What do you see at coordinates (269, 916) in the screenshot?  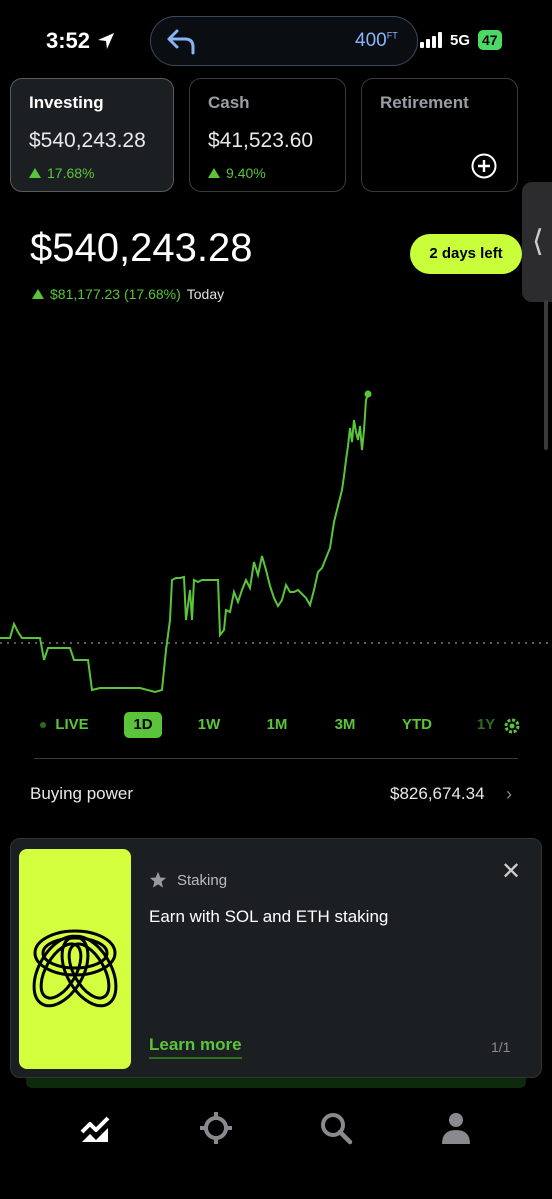 I see `promo-title: Earn with SOL and ETH staking` at bounding box center [269, 916].